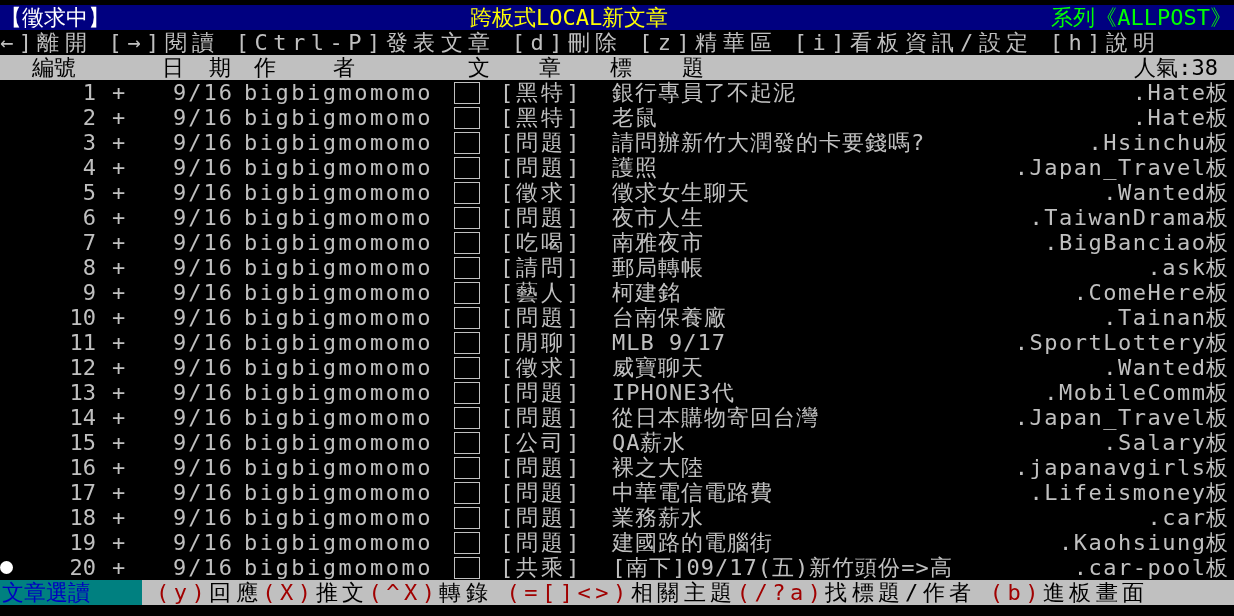 The image size is (1234, 616). Describe the element at coordinates (542, 242) in the screenshot. I see `post-category: [吃喝]` at that location.